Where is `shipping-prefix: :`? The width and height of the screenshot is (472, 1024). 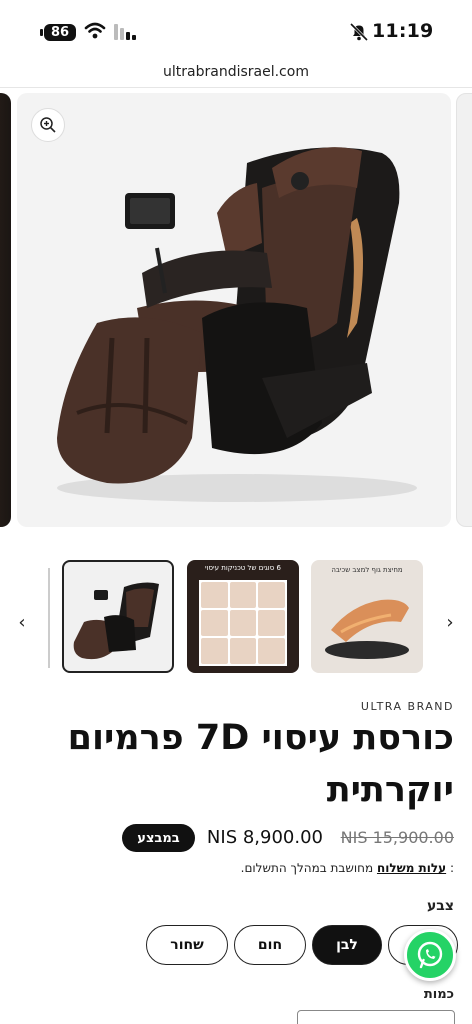
shipping-prefix: : is located at coordinates (451, 868).